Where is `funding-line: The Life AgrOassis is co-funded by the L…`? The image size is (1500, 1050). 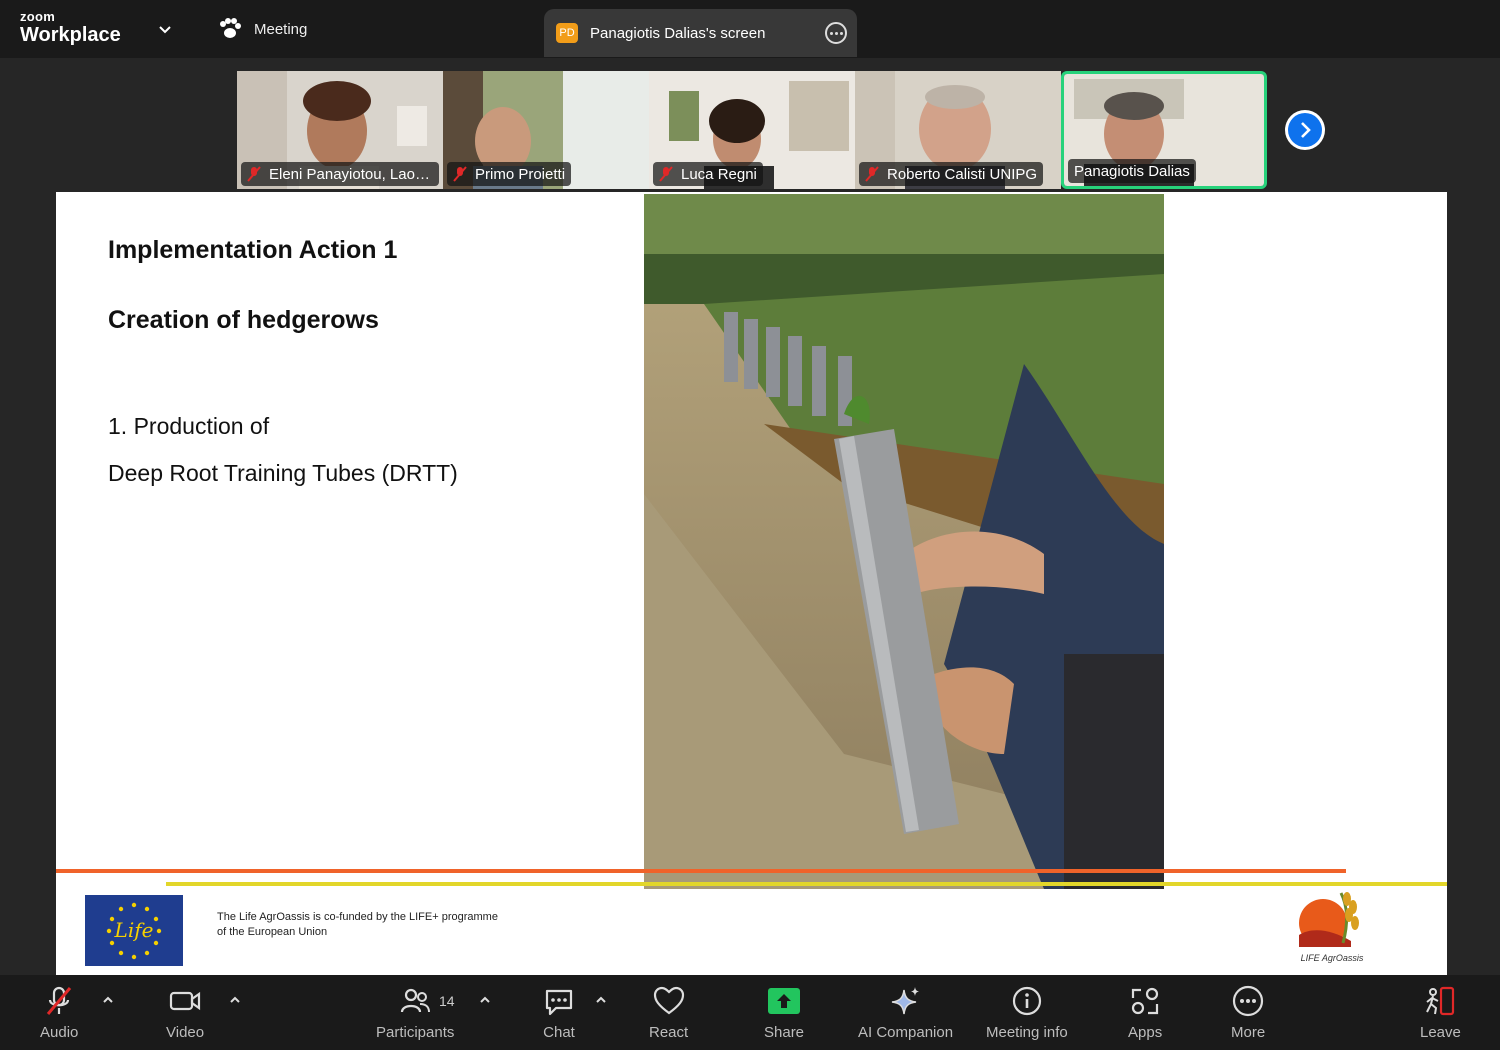 funding-line: The Life AgrOassis is co-funded by the L… is located at coordinates (357, 917).